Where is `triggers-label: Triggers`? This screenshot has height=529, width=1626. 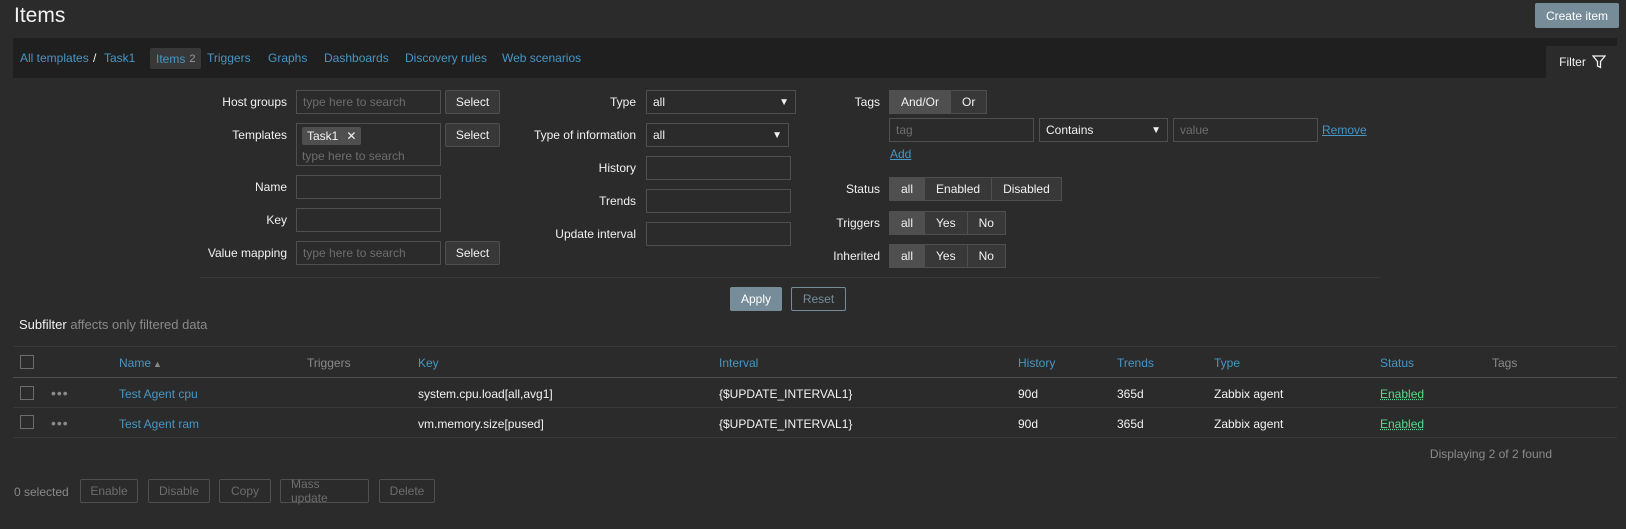 triggers-label: Triggers is located at coordinates (858, 223).